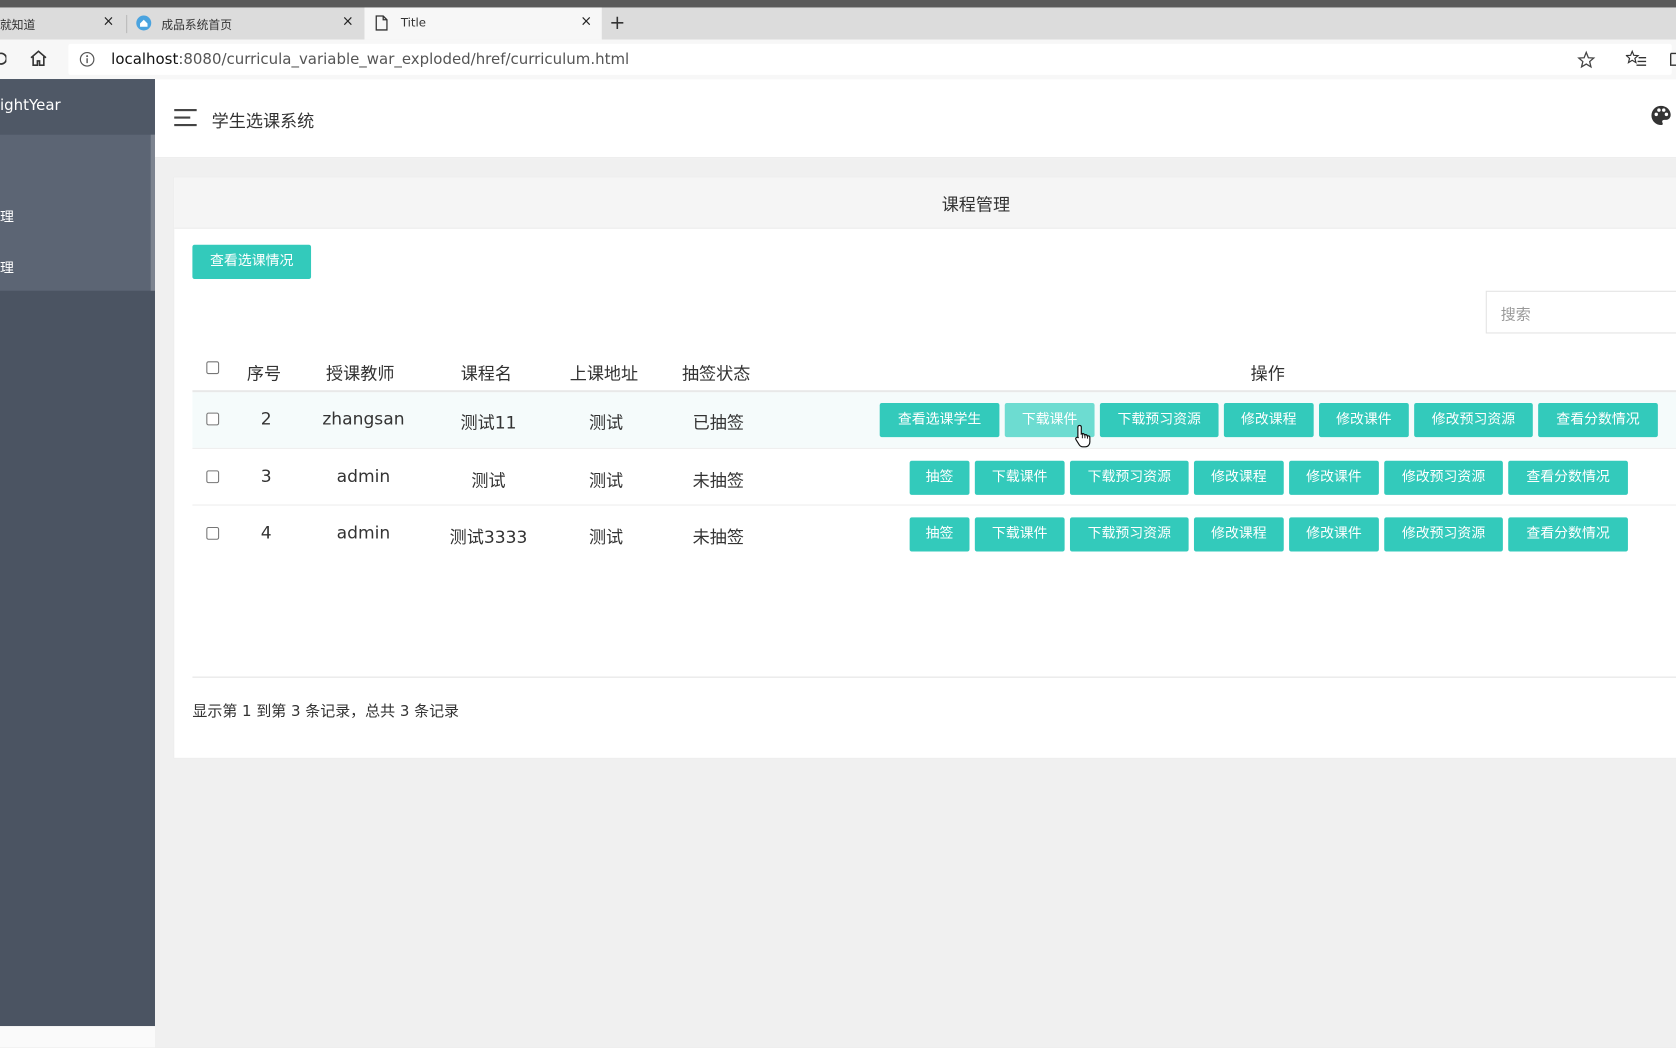 The image size is (1676, 1048). Describe the element at coordinates (716, 372) in the screenshot. I see `col-header-status: 抽签状态` at that location.